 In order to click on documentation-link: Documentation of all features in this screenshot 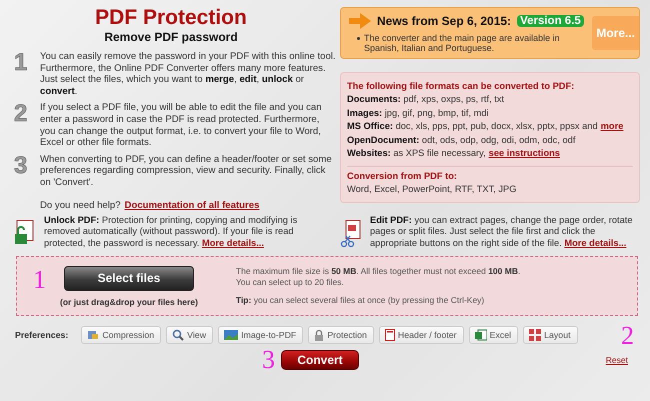, I will do `click(192, 205)`.